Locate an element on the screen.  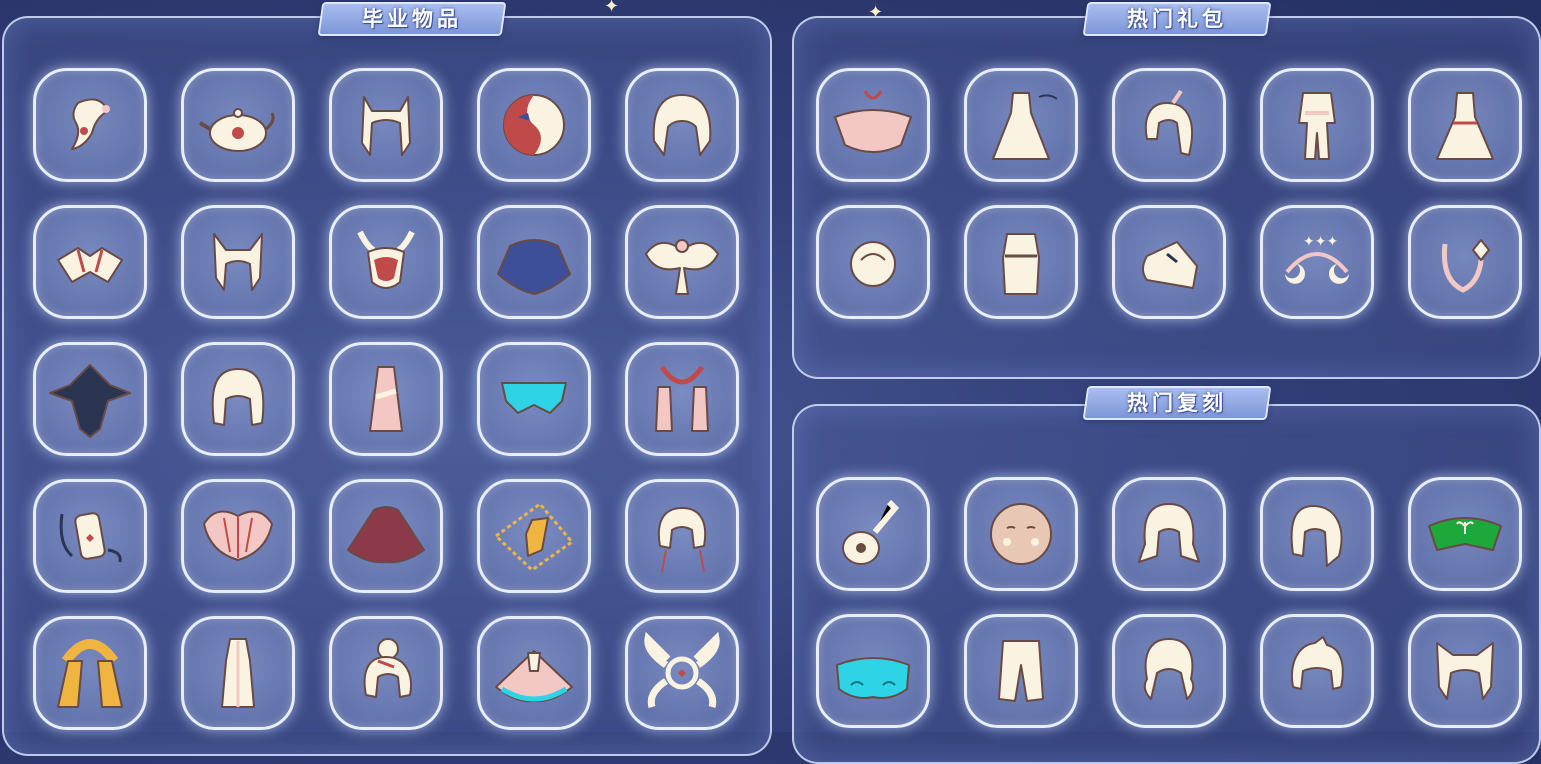
accessory-wing-halo-icon is located at coordinates (682, 669).